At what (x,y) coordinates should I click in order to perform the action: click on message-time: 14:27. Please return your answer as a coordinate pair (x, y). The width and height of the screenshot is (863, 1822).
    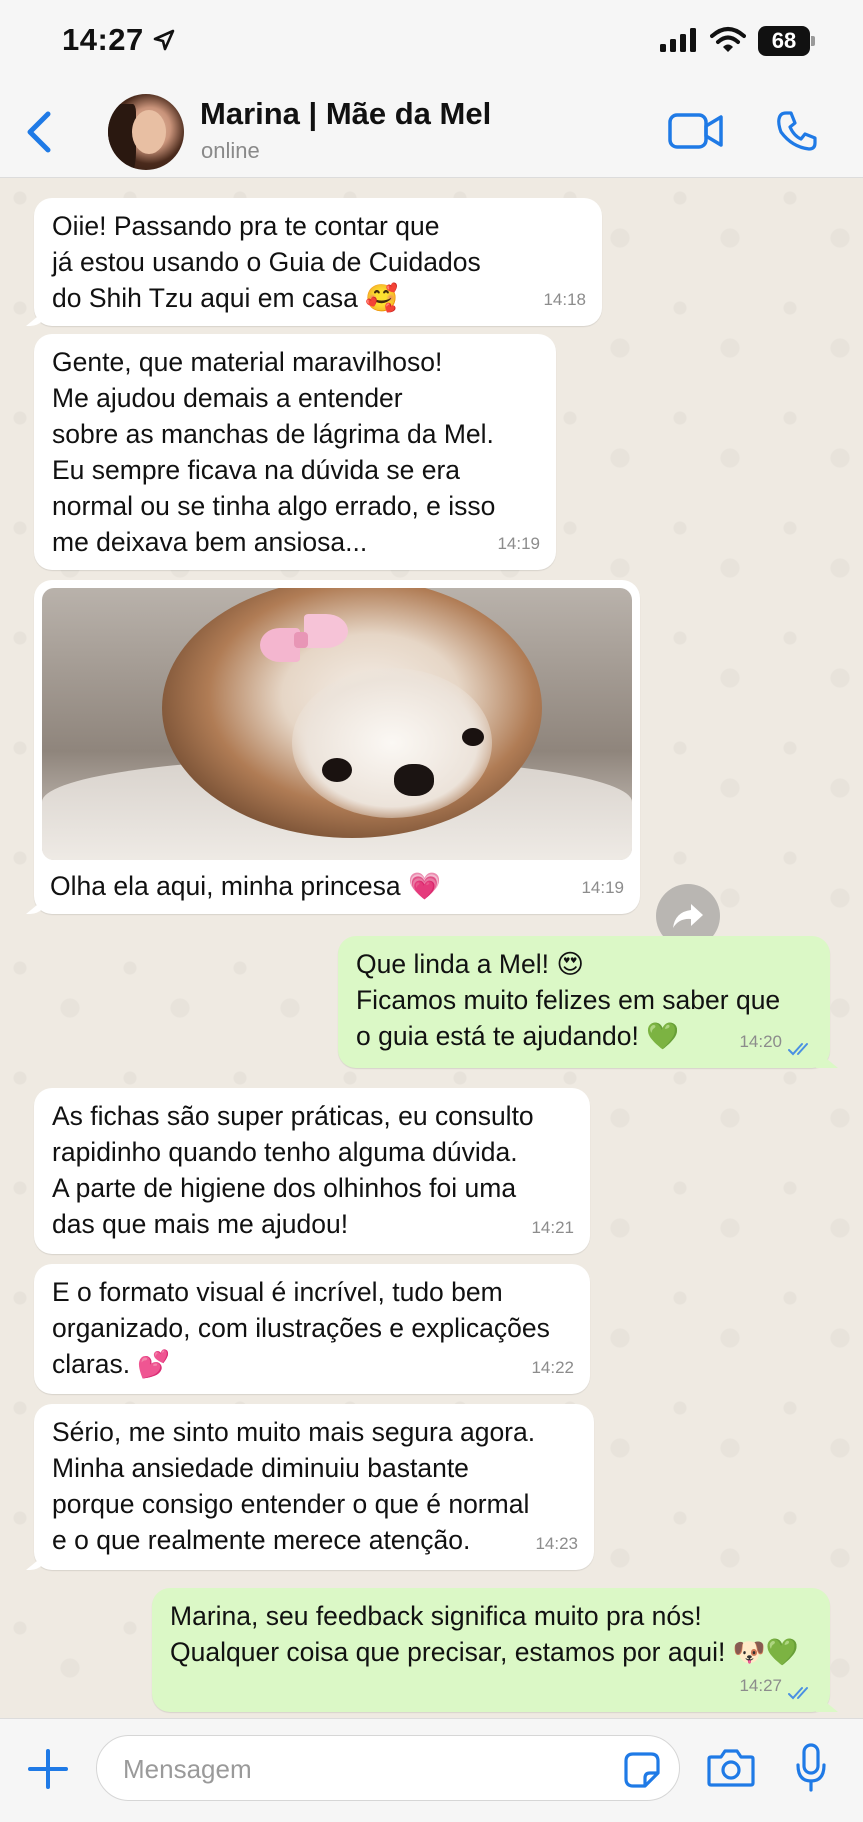
    Looking at the image, I should click on (760, 1685).